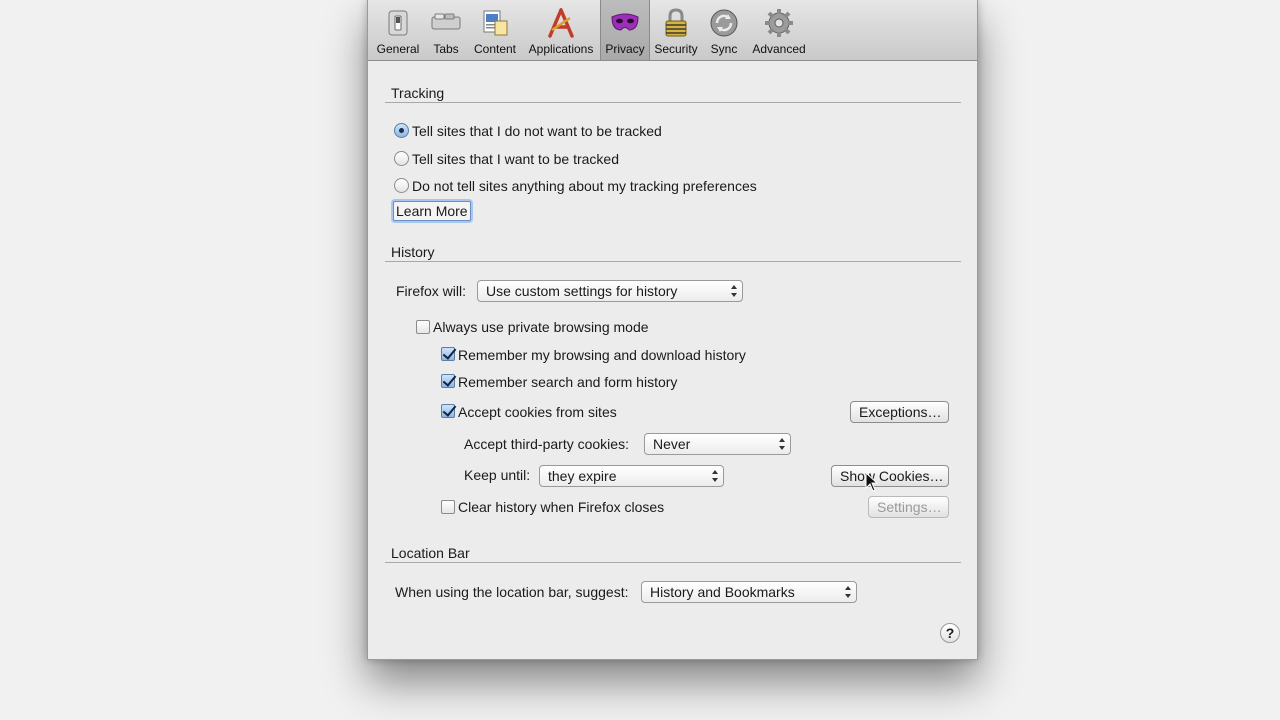 The width and height of the screenshot is (1280, 720). Describe the element at coordinates (625, 49) in the screenshot. I see `tab-privacy-label: Privacy` at that location.